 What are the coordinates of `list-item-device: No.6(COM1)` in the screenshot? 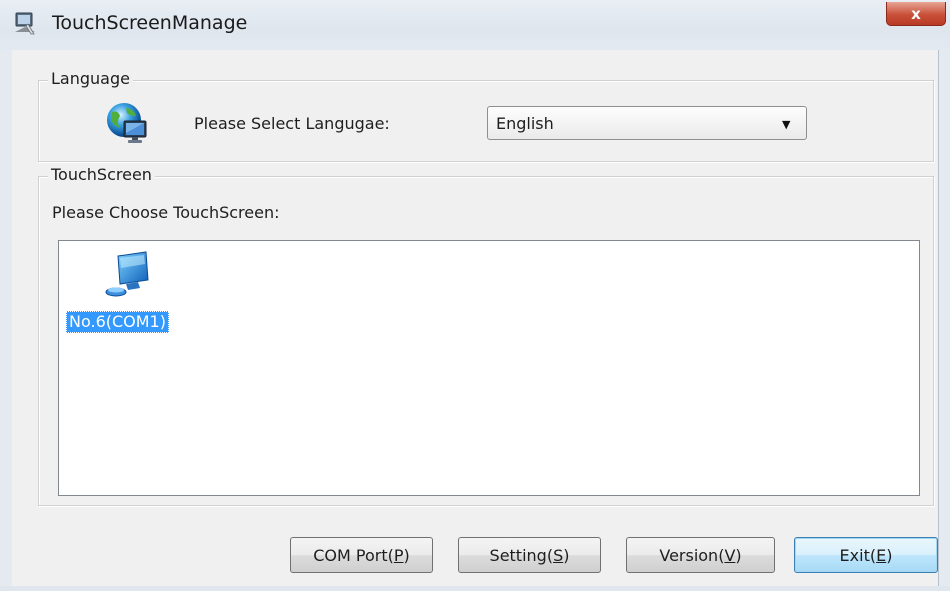 It's located at (117, 322).